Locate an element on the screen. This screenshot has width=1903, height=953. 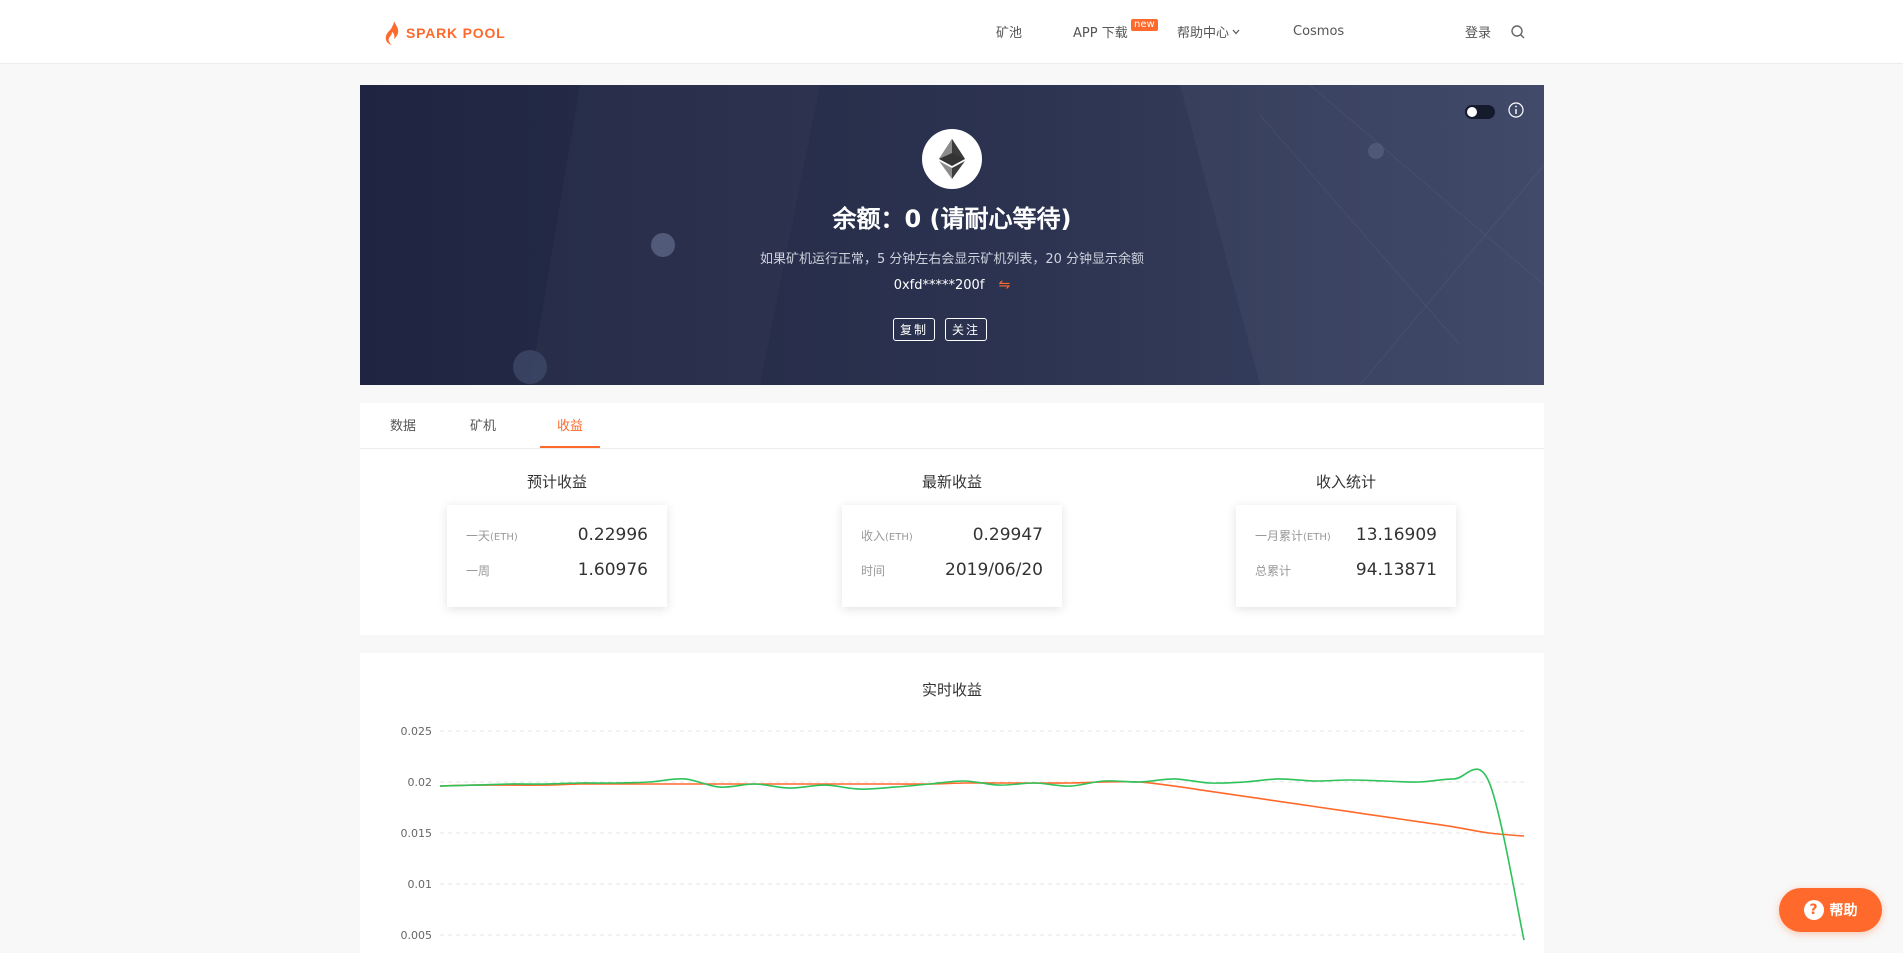
top-header: SPARK POOL 矿池 APP 下载 new 帮助中心 Cosmos 登录 is located at coordinates (951, 32).